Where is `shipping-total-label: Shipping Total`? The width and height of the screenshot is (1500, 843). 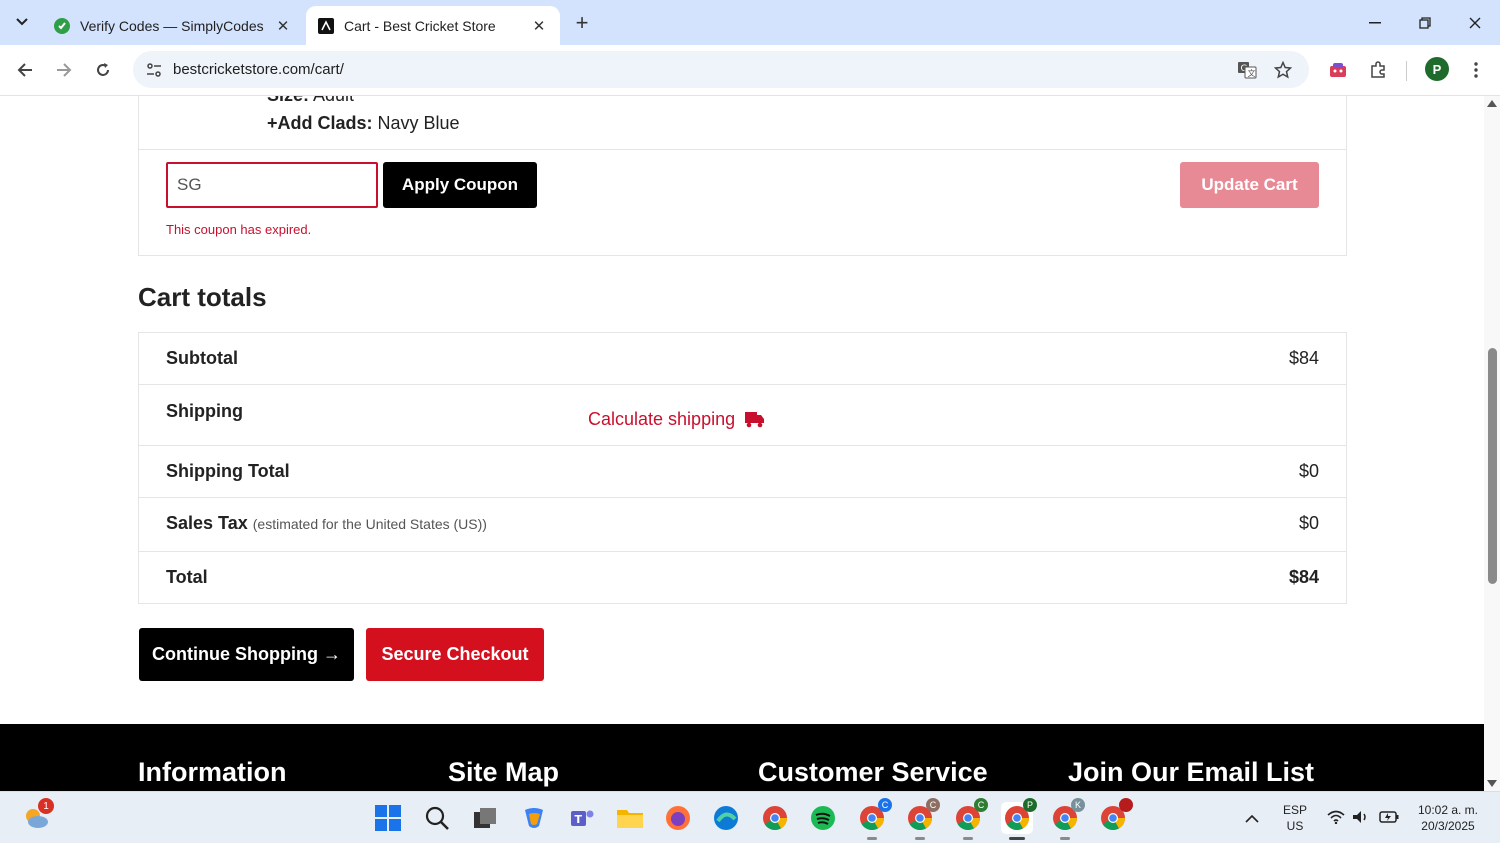 shipping-total-label: Shipping Total is located at coordinates (228, 471).